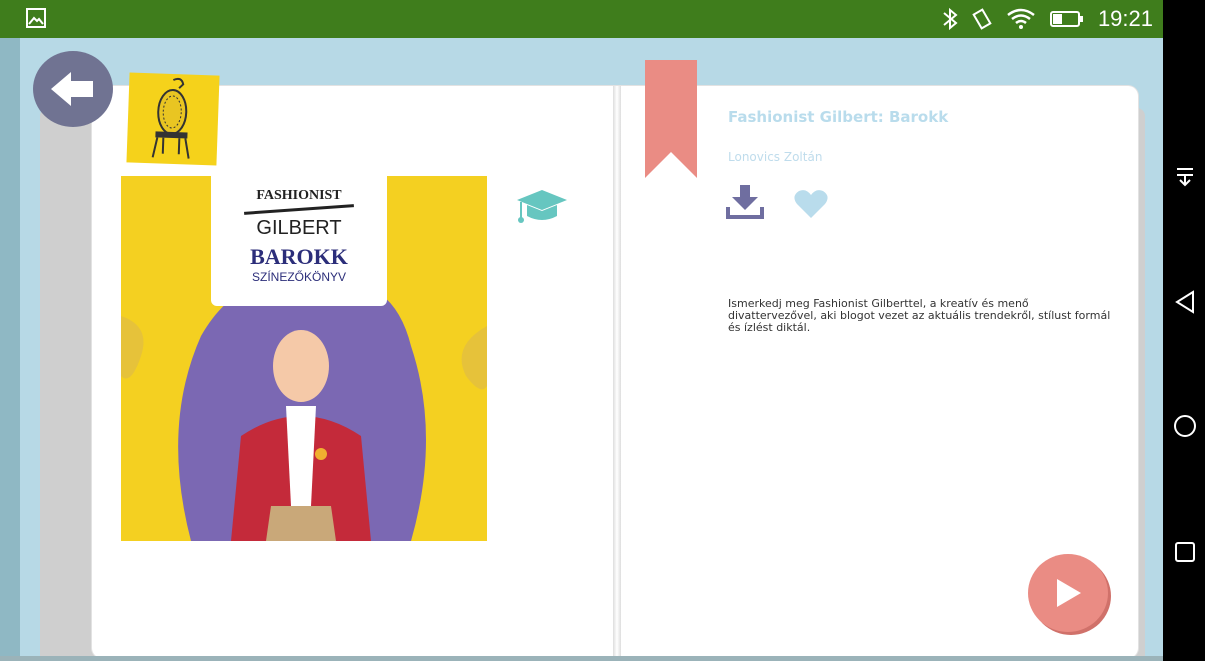  Describe the element at coordinates (1021, 18) in the screenshot. I see `wifi-icon` at that location.